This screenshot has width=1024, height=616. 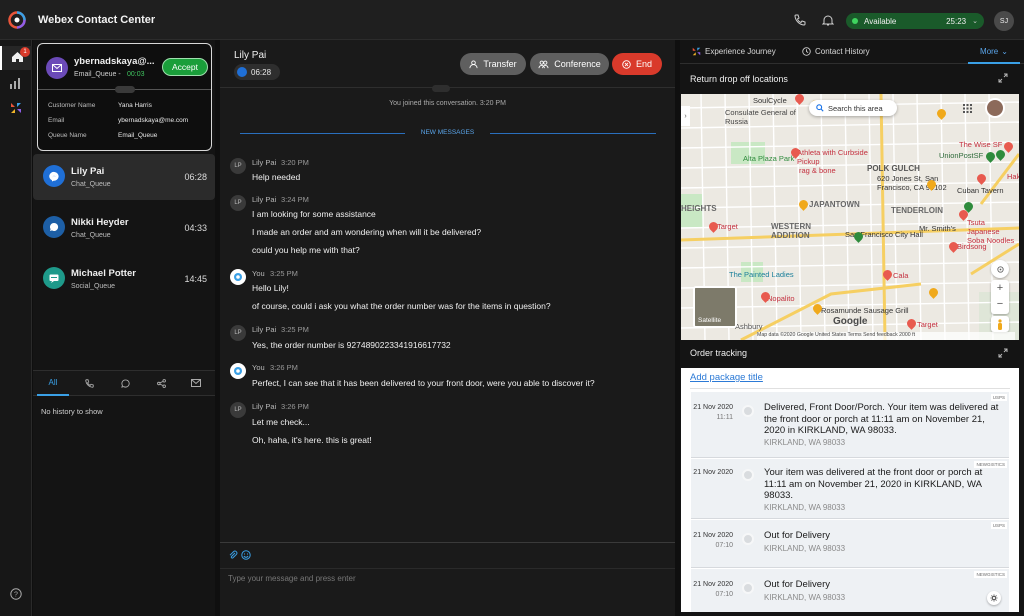 What do you see at coordinates (828, 20) in the screenshot?
I see `bell-icon` at bounding box center [828, 20].